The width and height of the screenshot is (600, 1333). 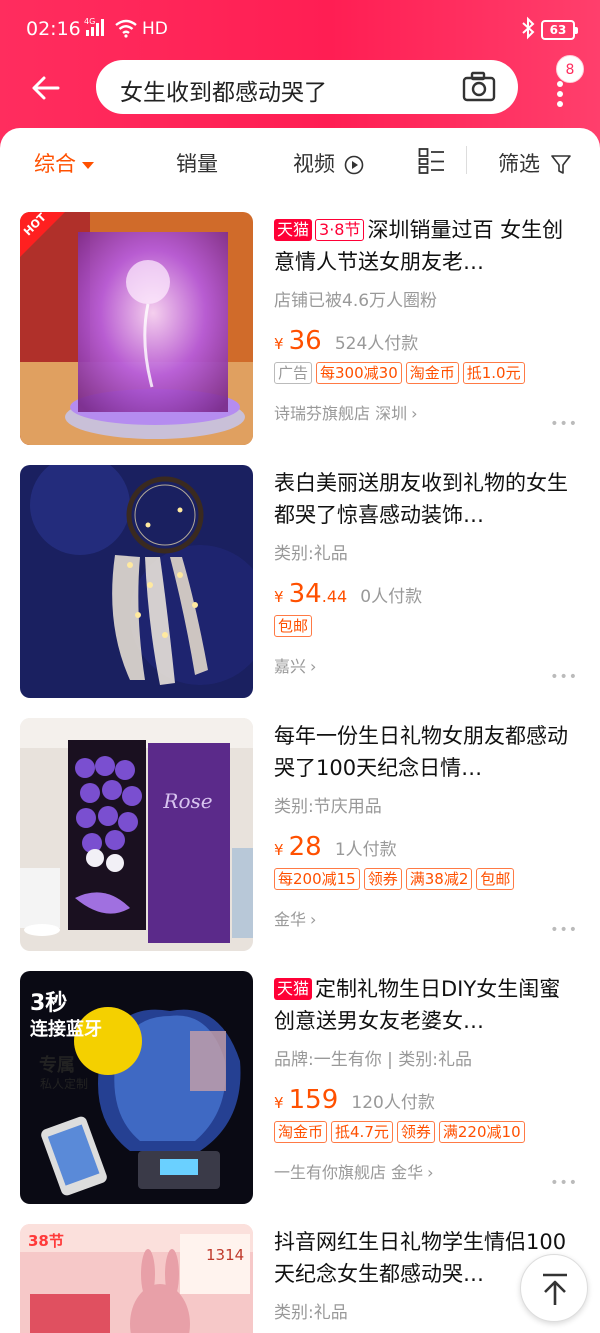 What do you see at coordinates (290, 919) in the screenshot?
I see `shop-name: 金华` at bounding box center [290, 919].